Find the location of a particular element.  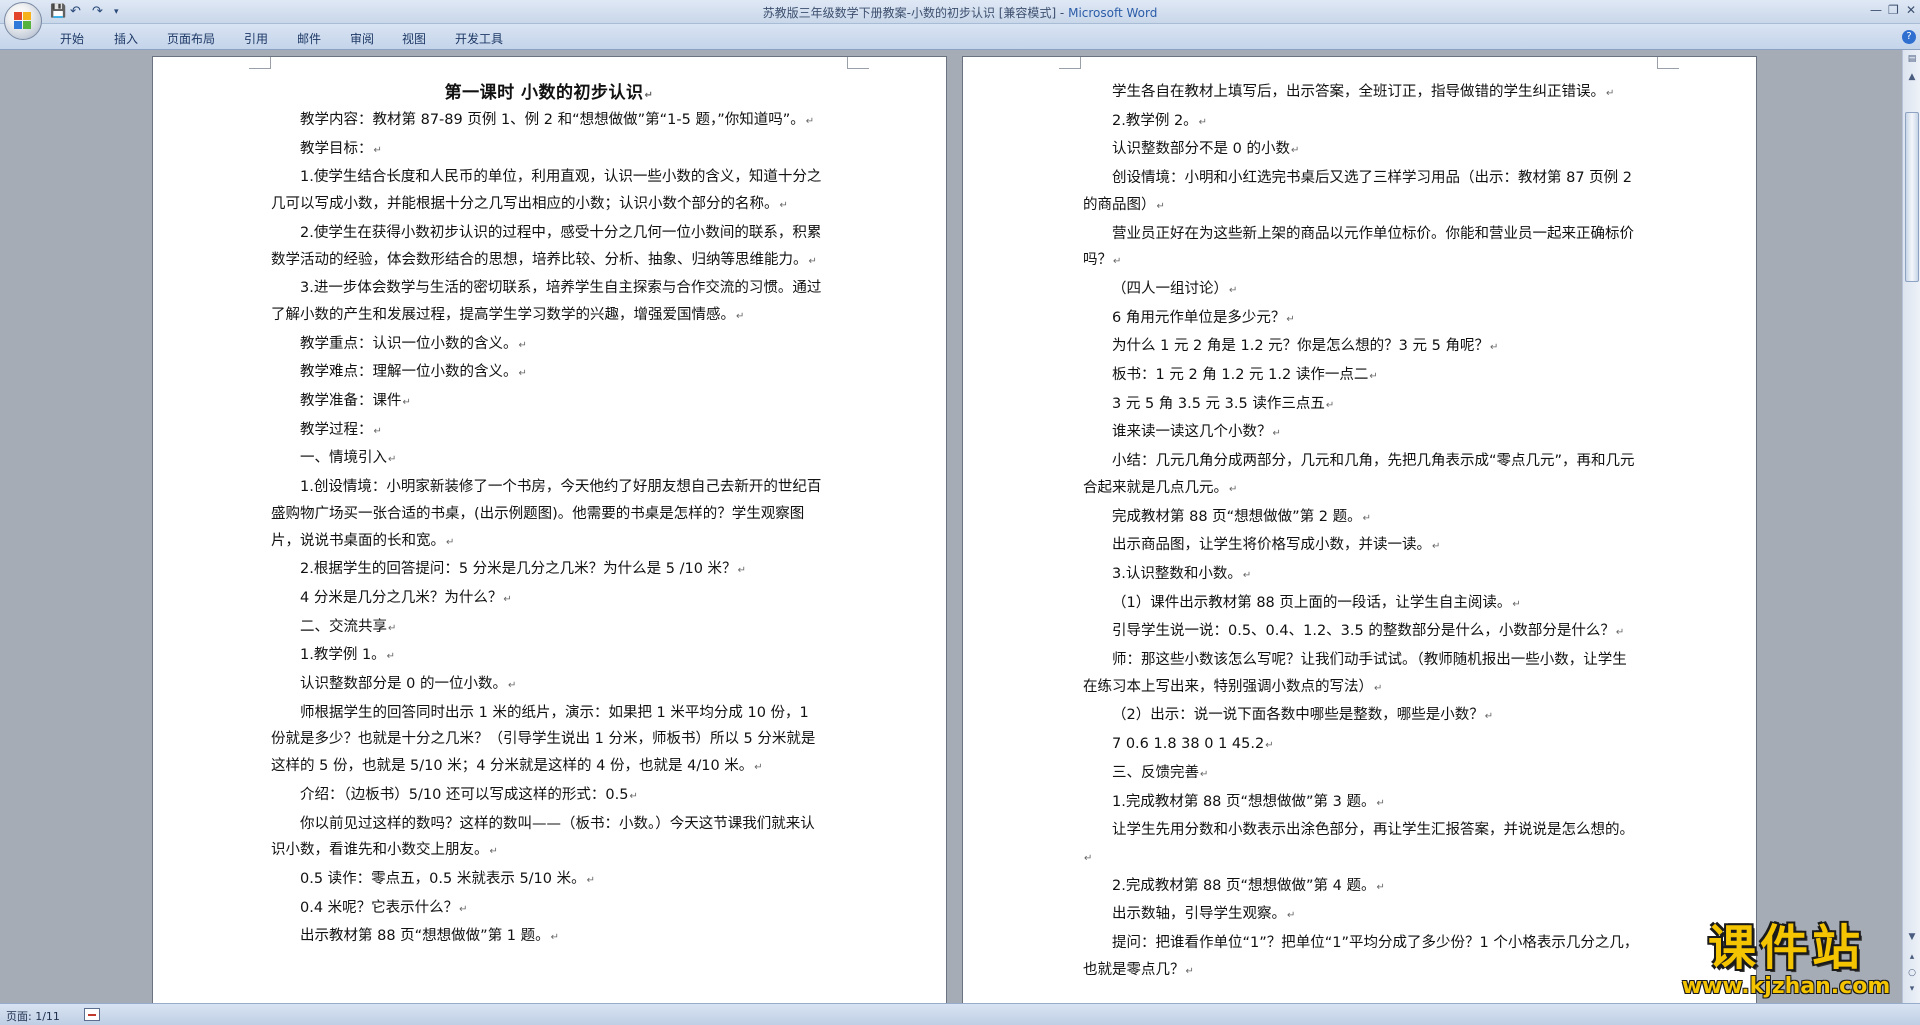

proofing-status-icon is located at coordinates (92, 1014).